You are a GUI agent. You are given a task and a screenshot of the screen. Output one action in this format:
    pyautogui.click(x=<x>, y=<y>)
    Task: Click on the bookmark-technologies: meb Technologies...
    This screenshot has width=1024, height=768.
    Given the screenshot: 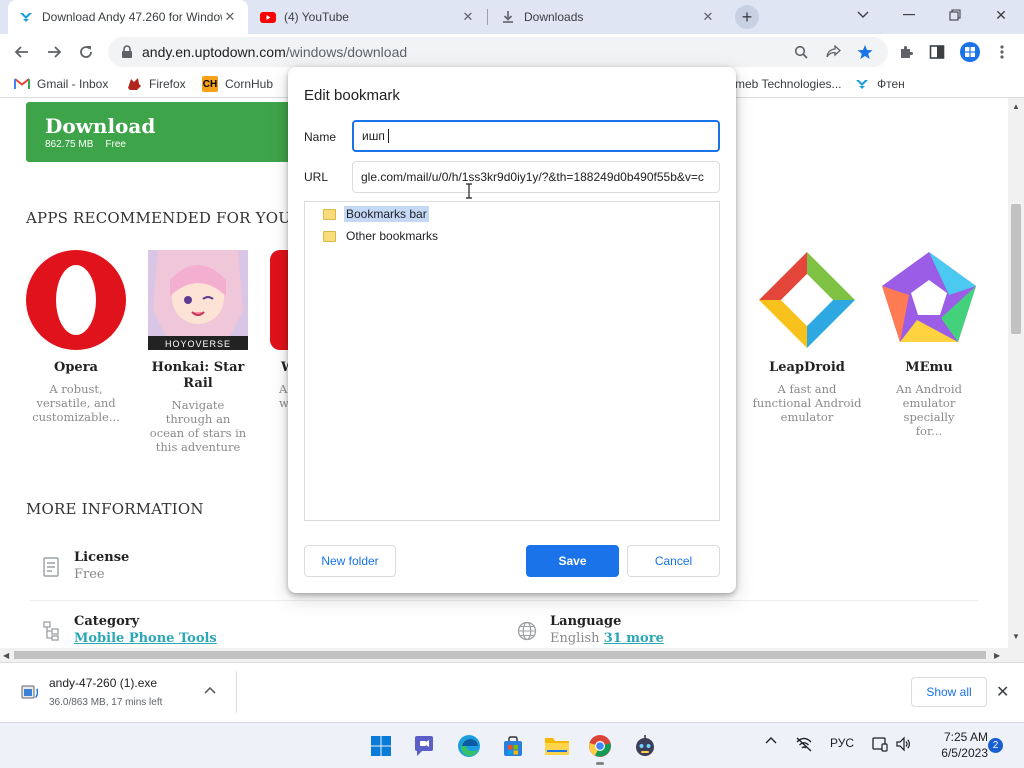 What is the action you would take?
    pyautogui.click(x=788, y=84)
    